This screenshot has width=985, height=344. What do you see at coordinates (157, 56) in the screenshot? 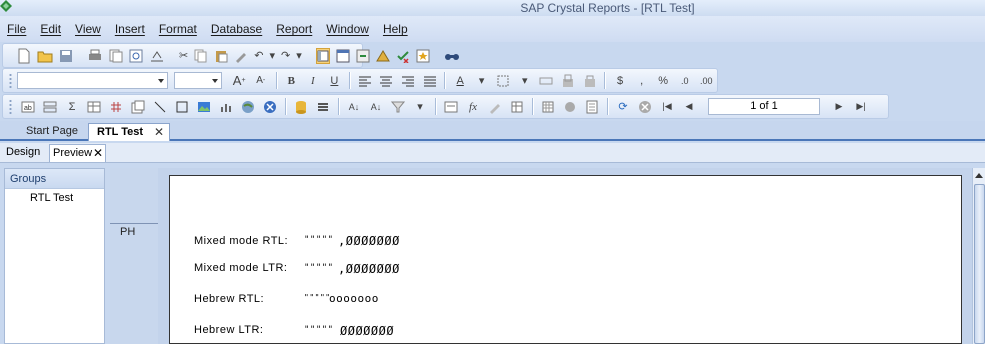
I see `export-icon` at bounding box center [157, 56].